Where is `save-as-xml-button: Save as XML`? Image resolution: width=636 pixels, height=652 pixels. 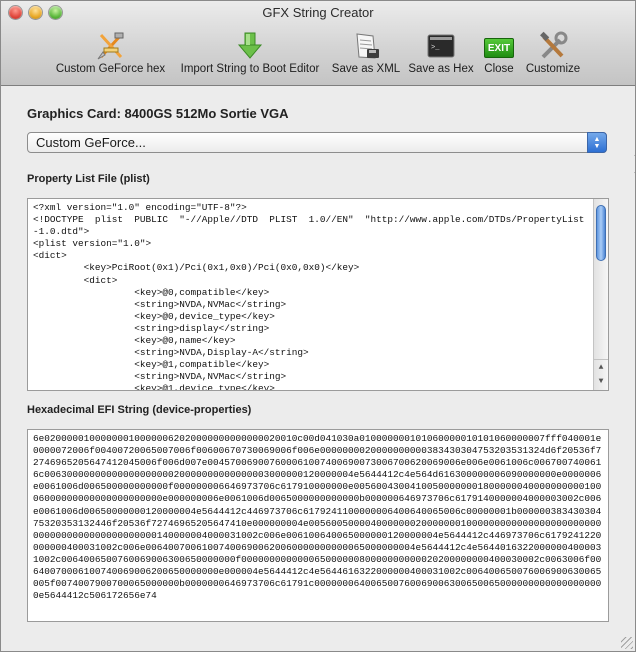 save-as-xml-button: Save as XML is located at coordinates (366, 55).